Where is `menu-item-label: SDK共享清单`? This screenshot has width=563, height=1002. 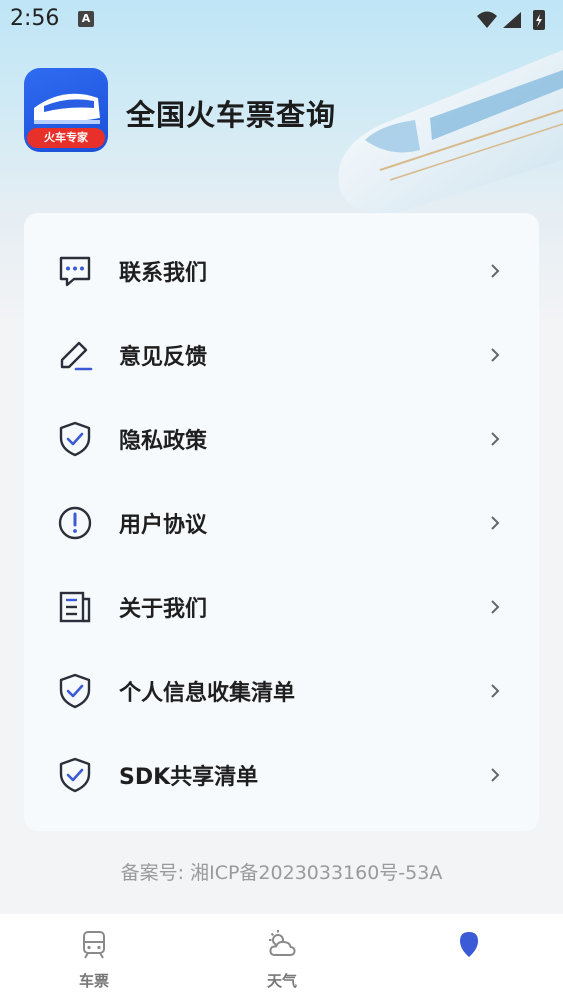
menu-item-label: SDK共享清单 is located at coordinates (189, 777).